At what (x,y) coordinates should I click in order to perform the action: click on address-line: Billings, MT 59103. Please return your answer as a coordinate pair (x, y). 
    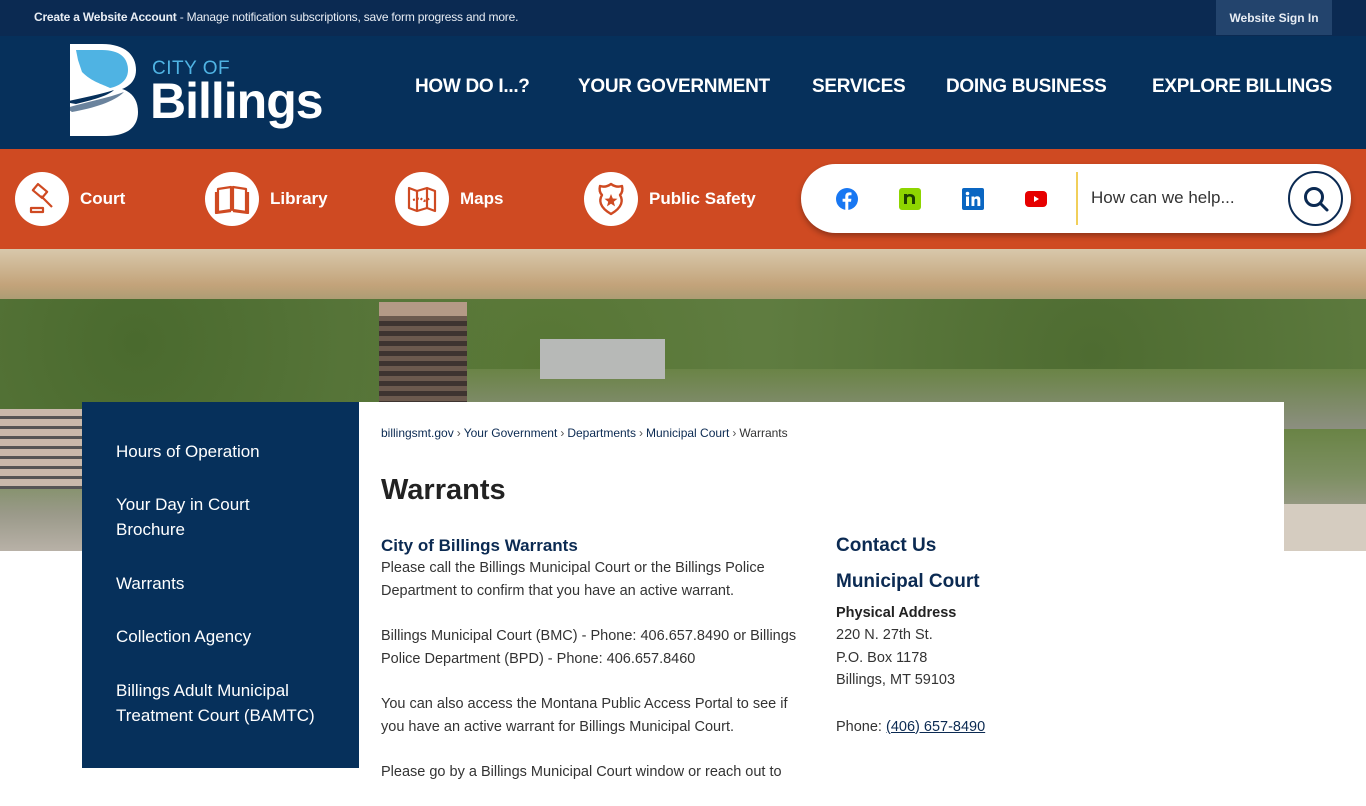
    Looking at the image, I should click on (896, 680).